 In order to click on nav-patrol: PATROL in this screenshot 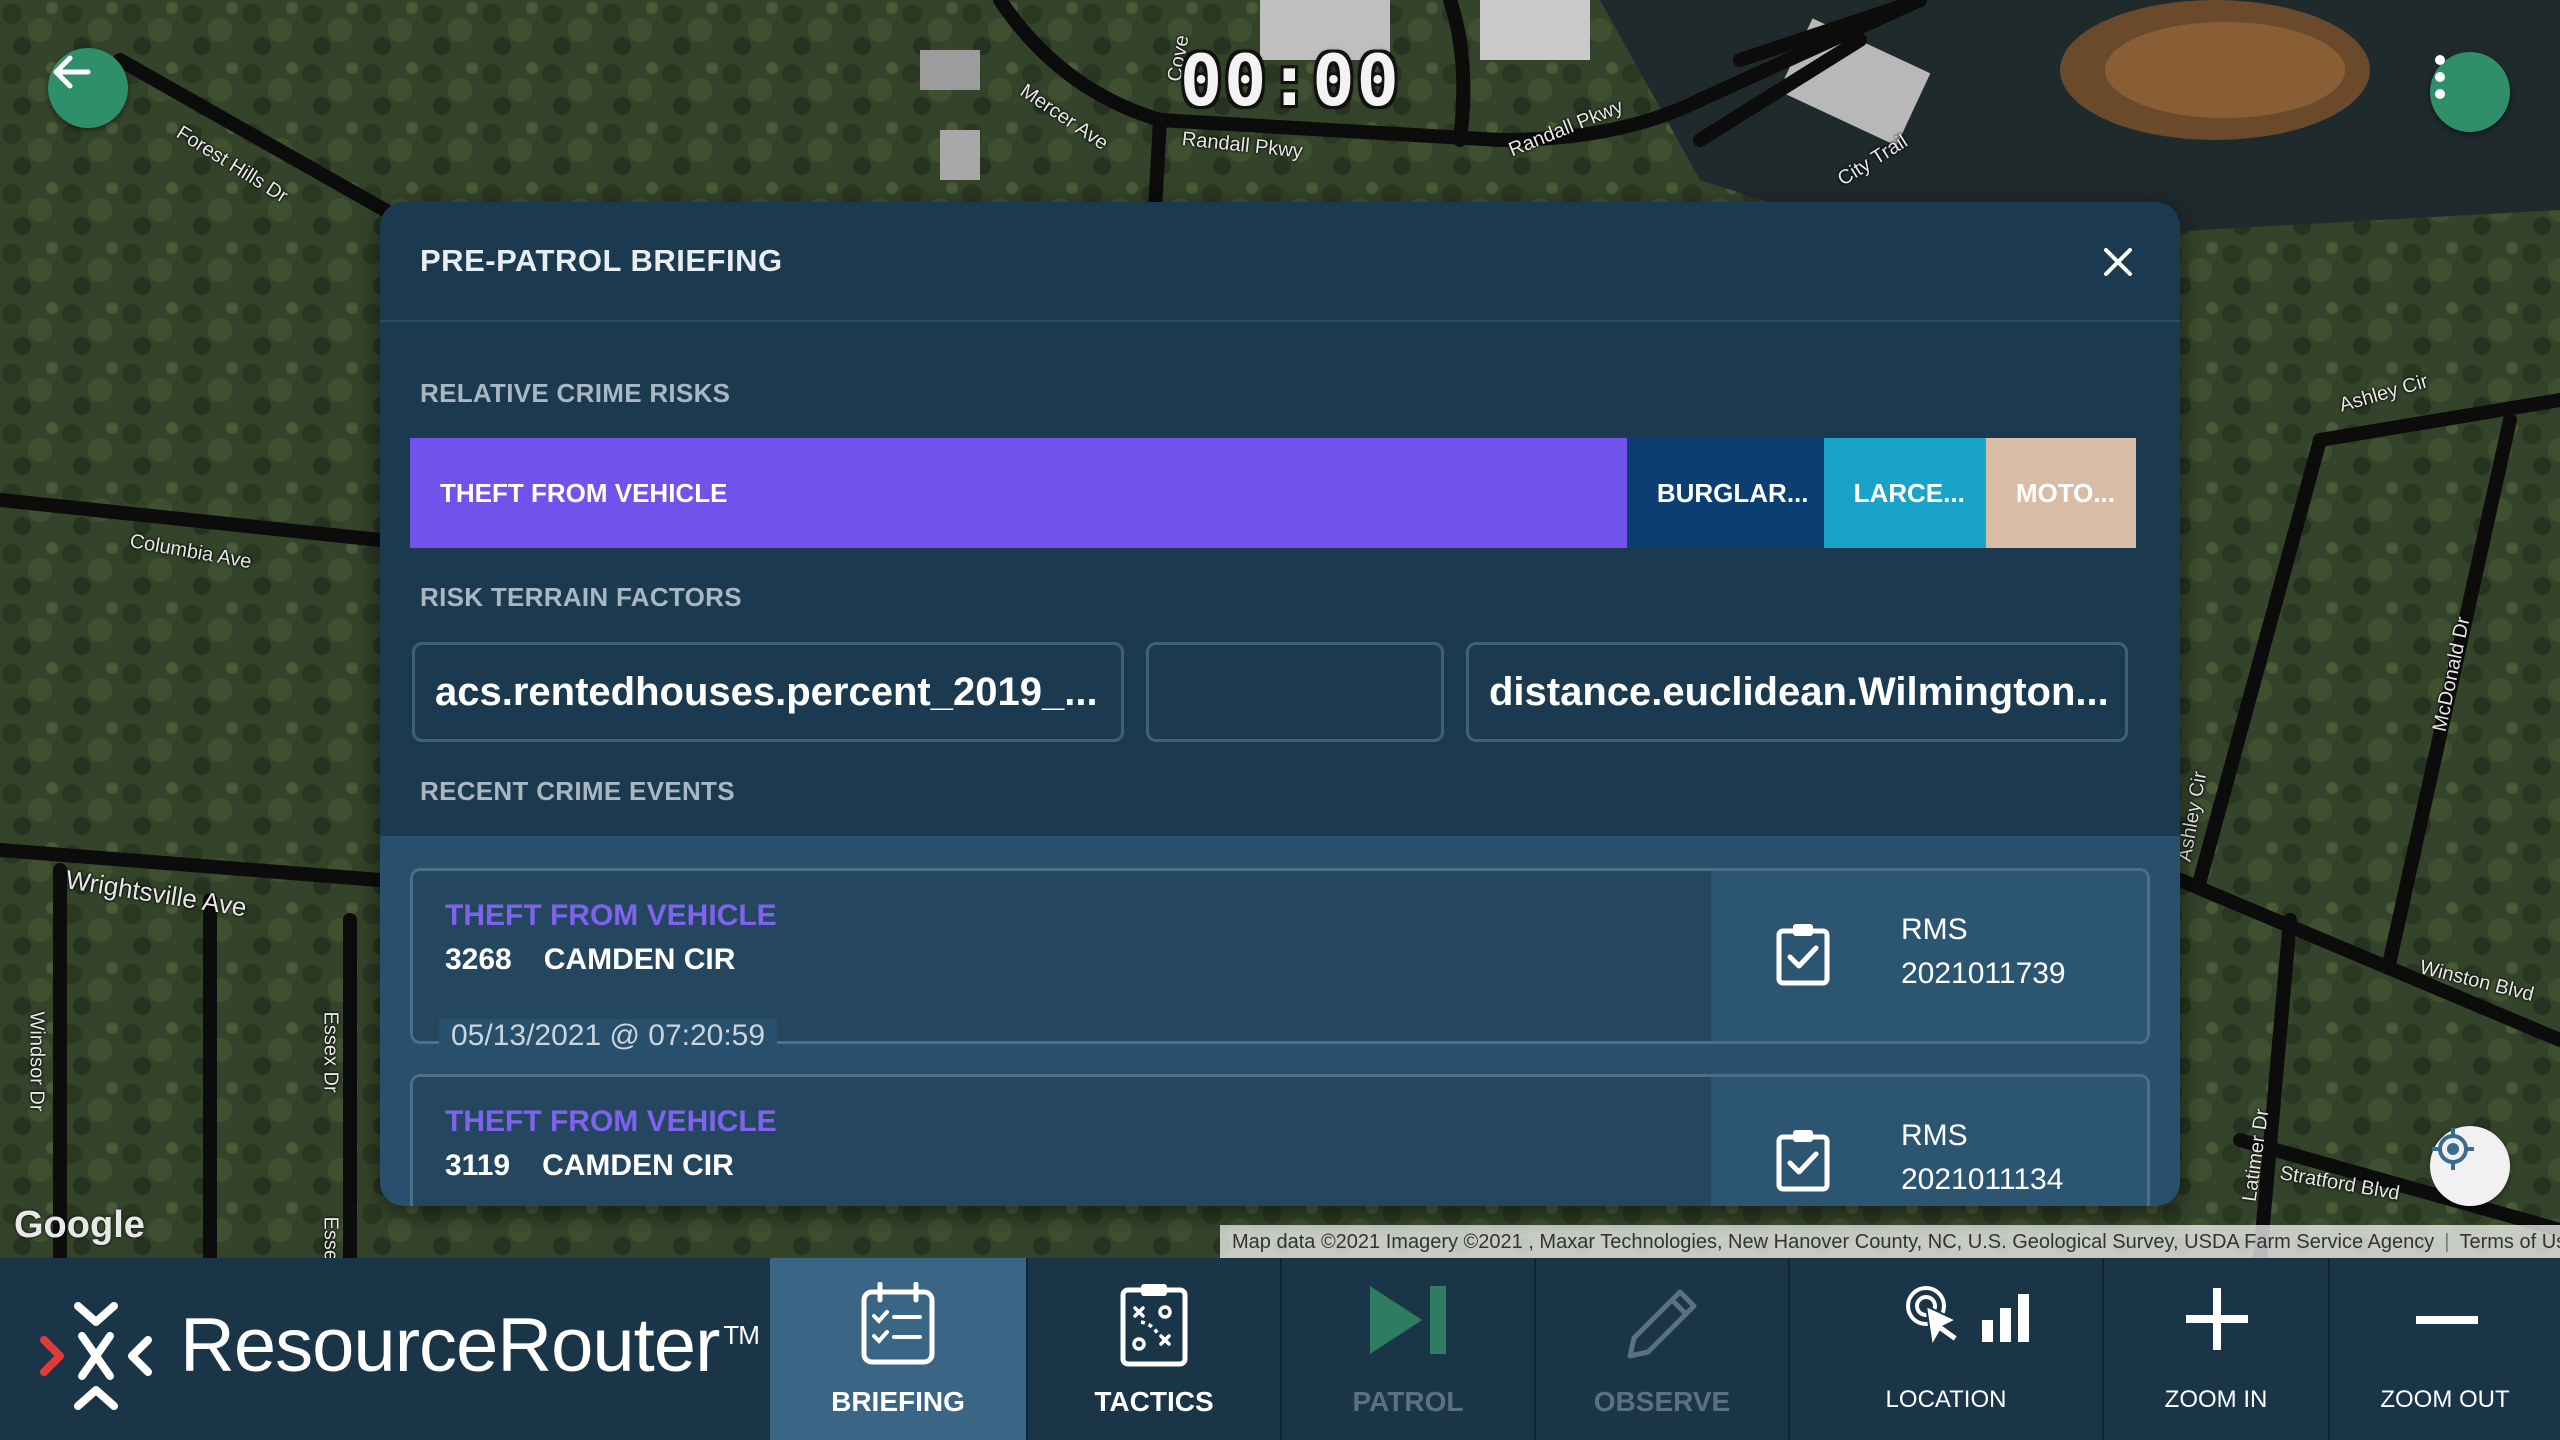, I will do `click(1408, 1349)`.